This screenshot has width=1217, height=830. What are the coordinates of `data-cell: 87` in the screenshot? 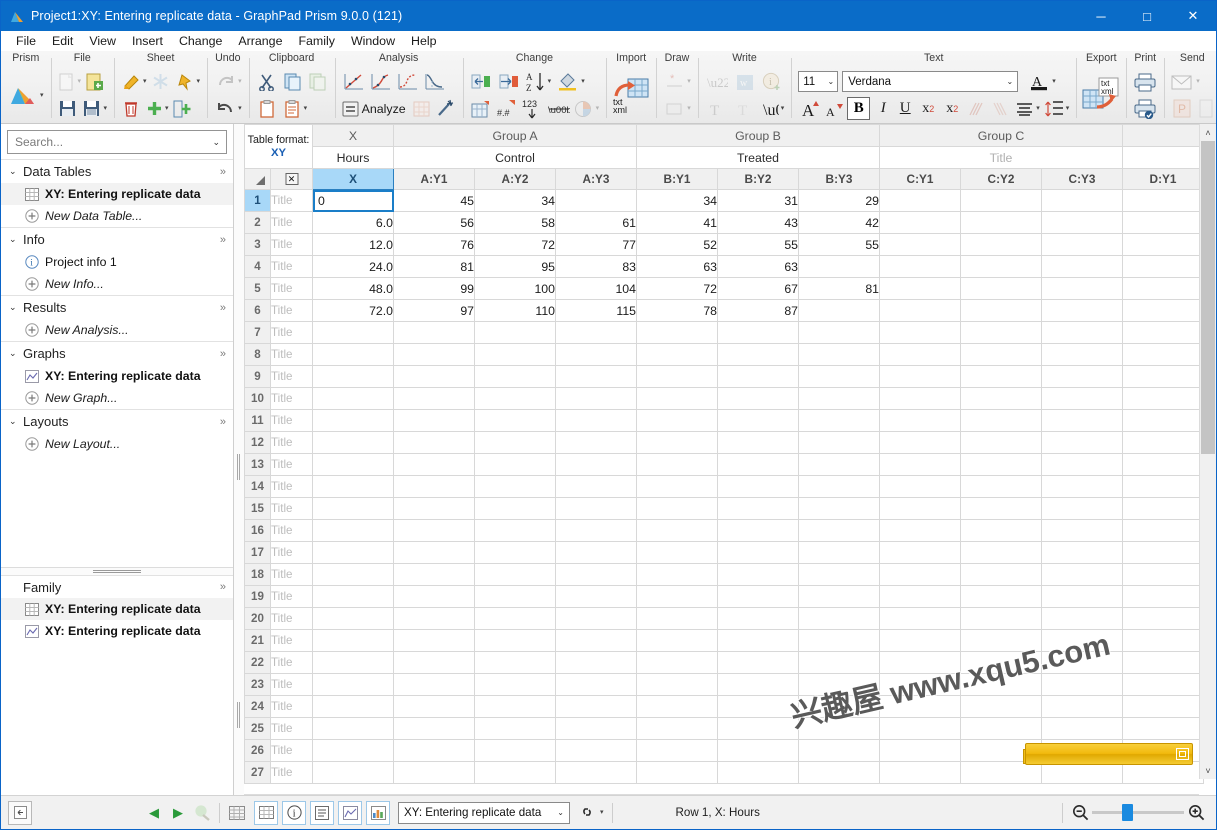 It's located at (758, 310).